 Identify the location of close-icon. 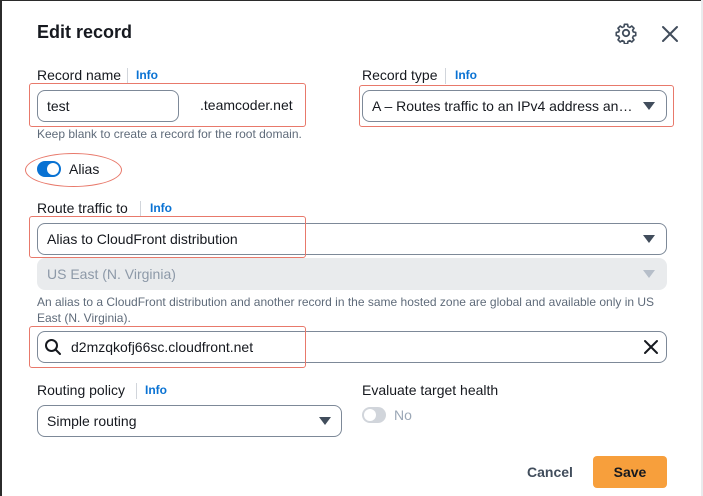
(670, 34).